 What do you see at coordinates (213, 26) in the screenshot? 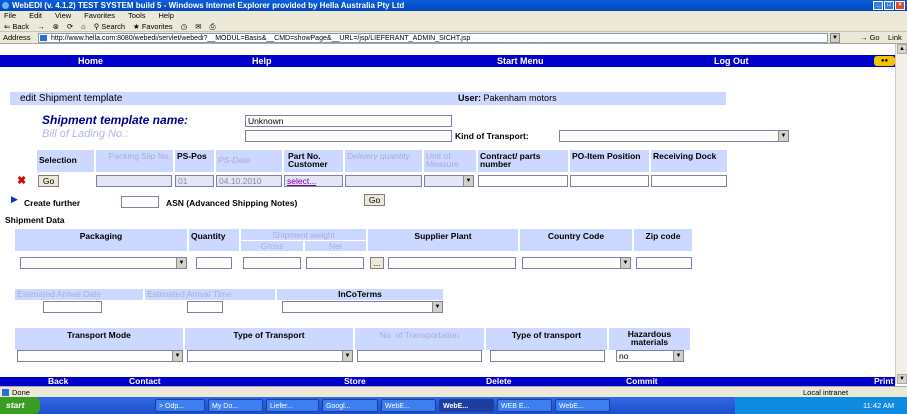
I see `print-icon: ⎙` at bounding box center [213, 26].